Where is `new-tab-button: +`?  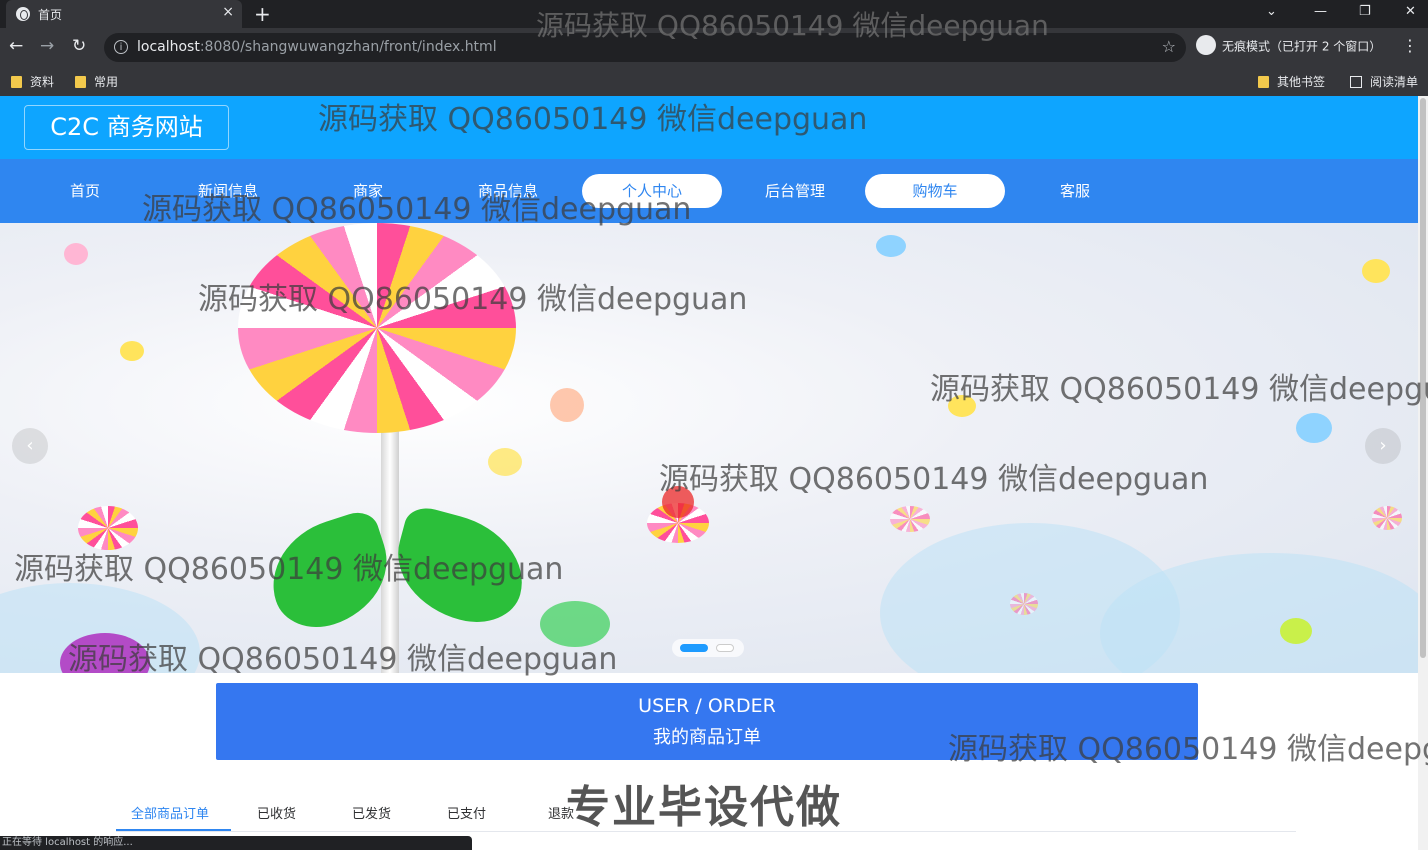
new-tab-button: + is located at coordinates (262, 14).